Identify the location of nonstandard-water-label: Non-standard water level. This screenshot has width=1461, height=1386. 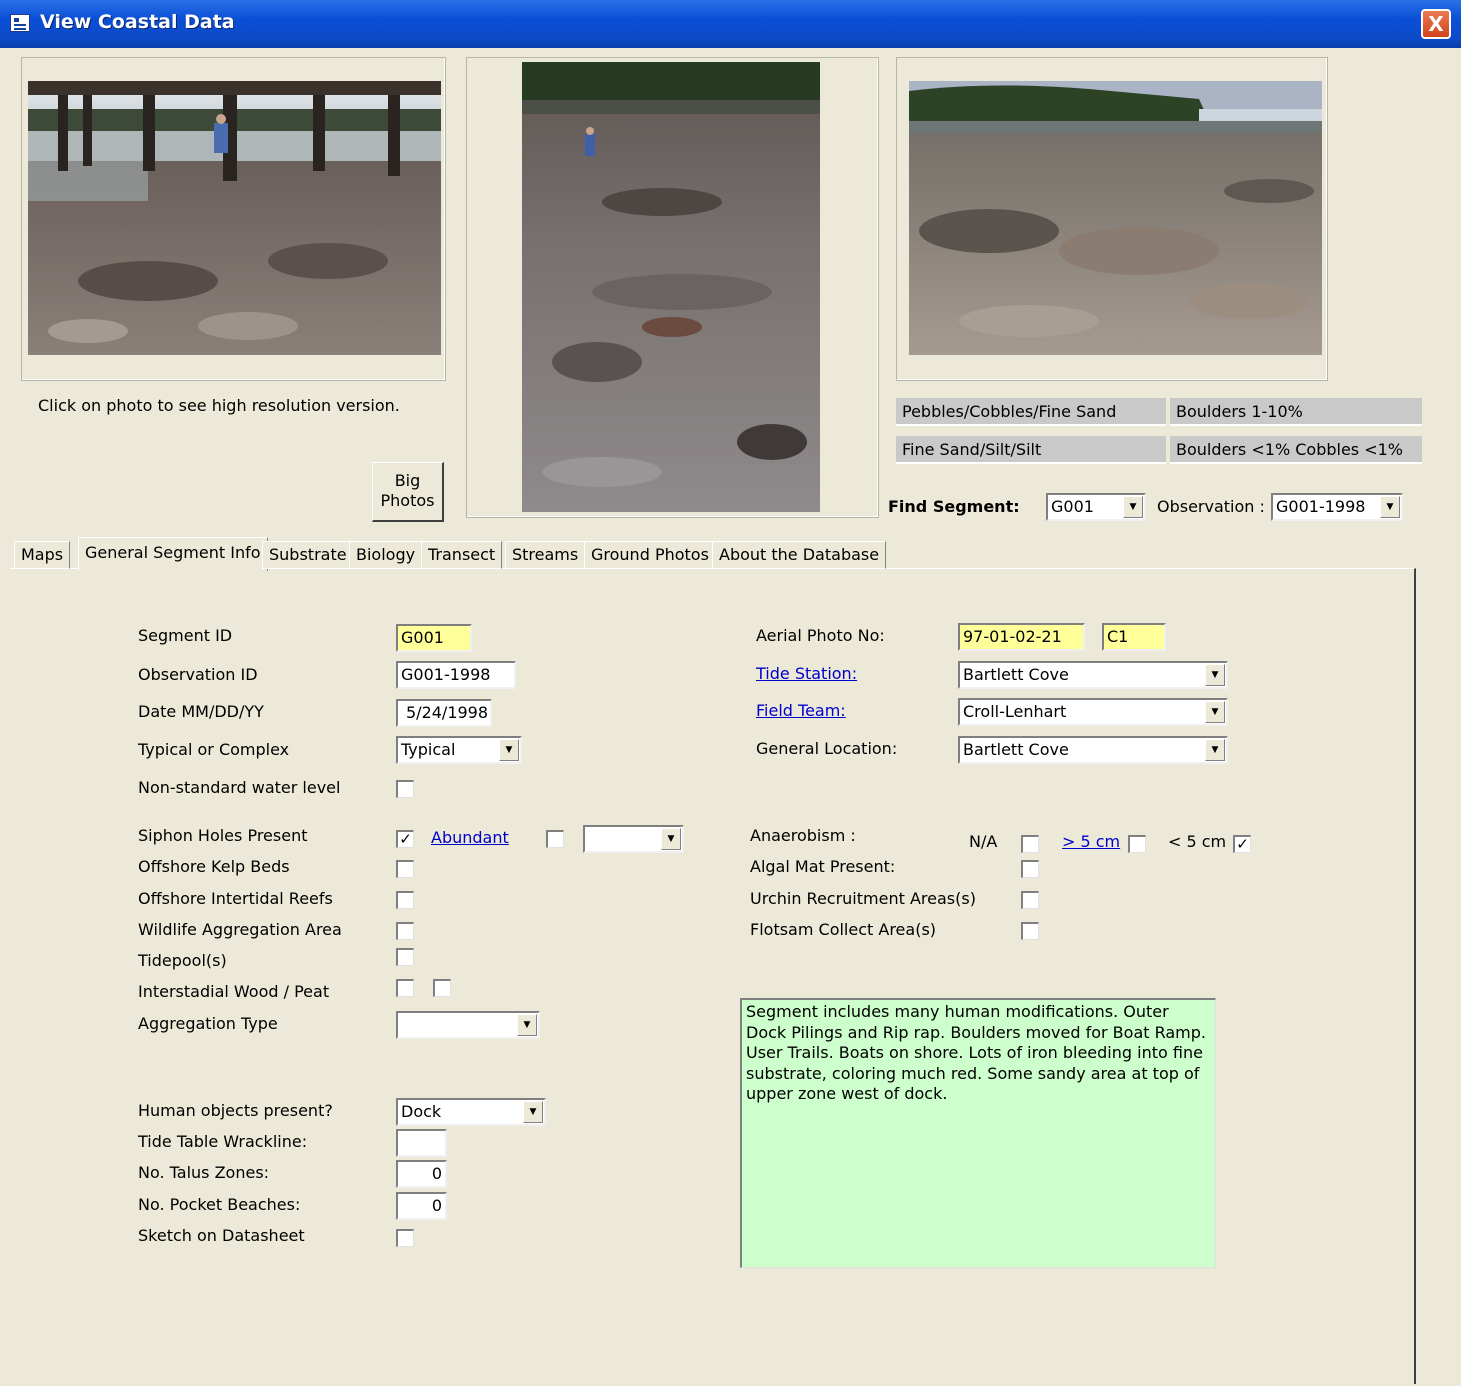
(239, 787).